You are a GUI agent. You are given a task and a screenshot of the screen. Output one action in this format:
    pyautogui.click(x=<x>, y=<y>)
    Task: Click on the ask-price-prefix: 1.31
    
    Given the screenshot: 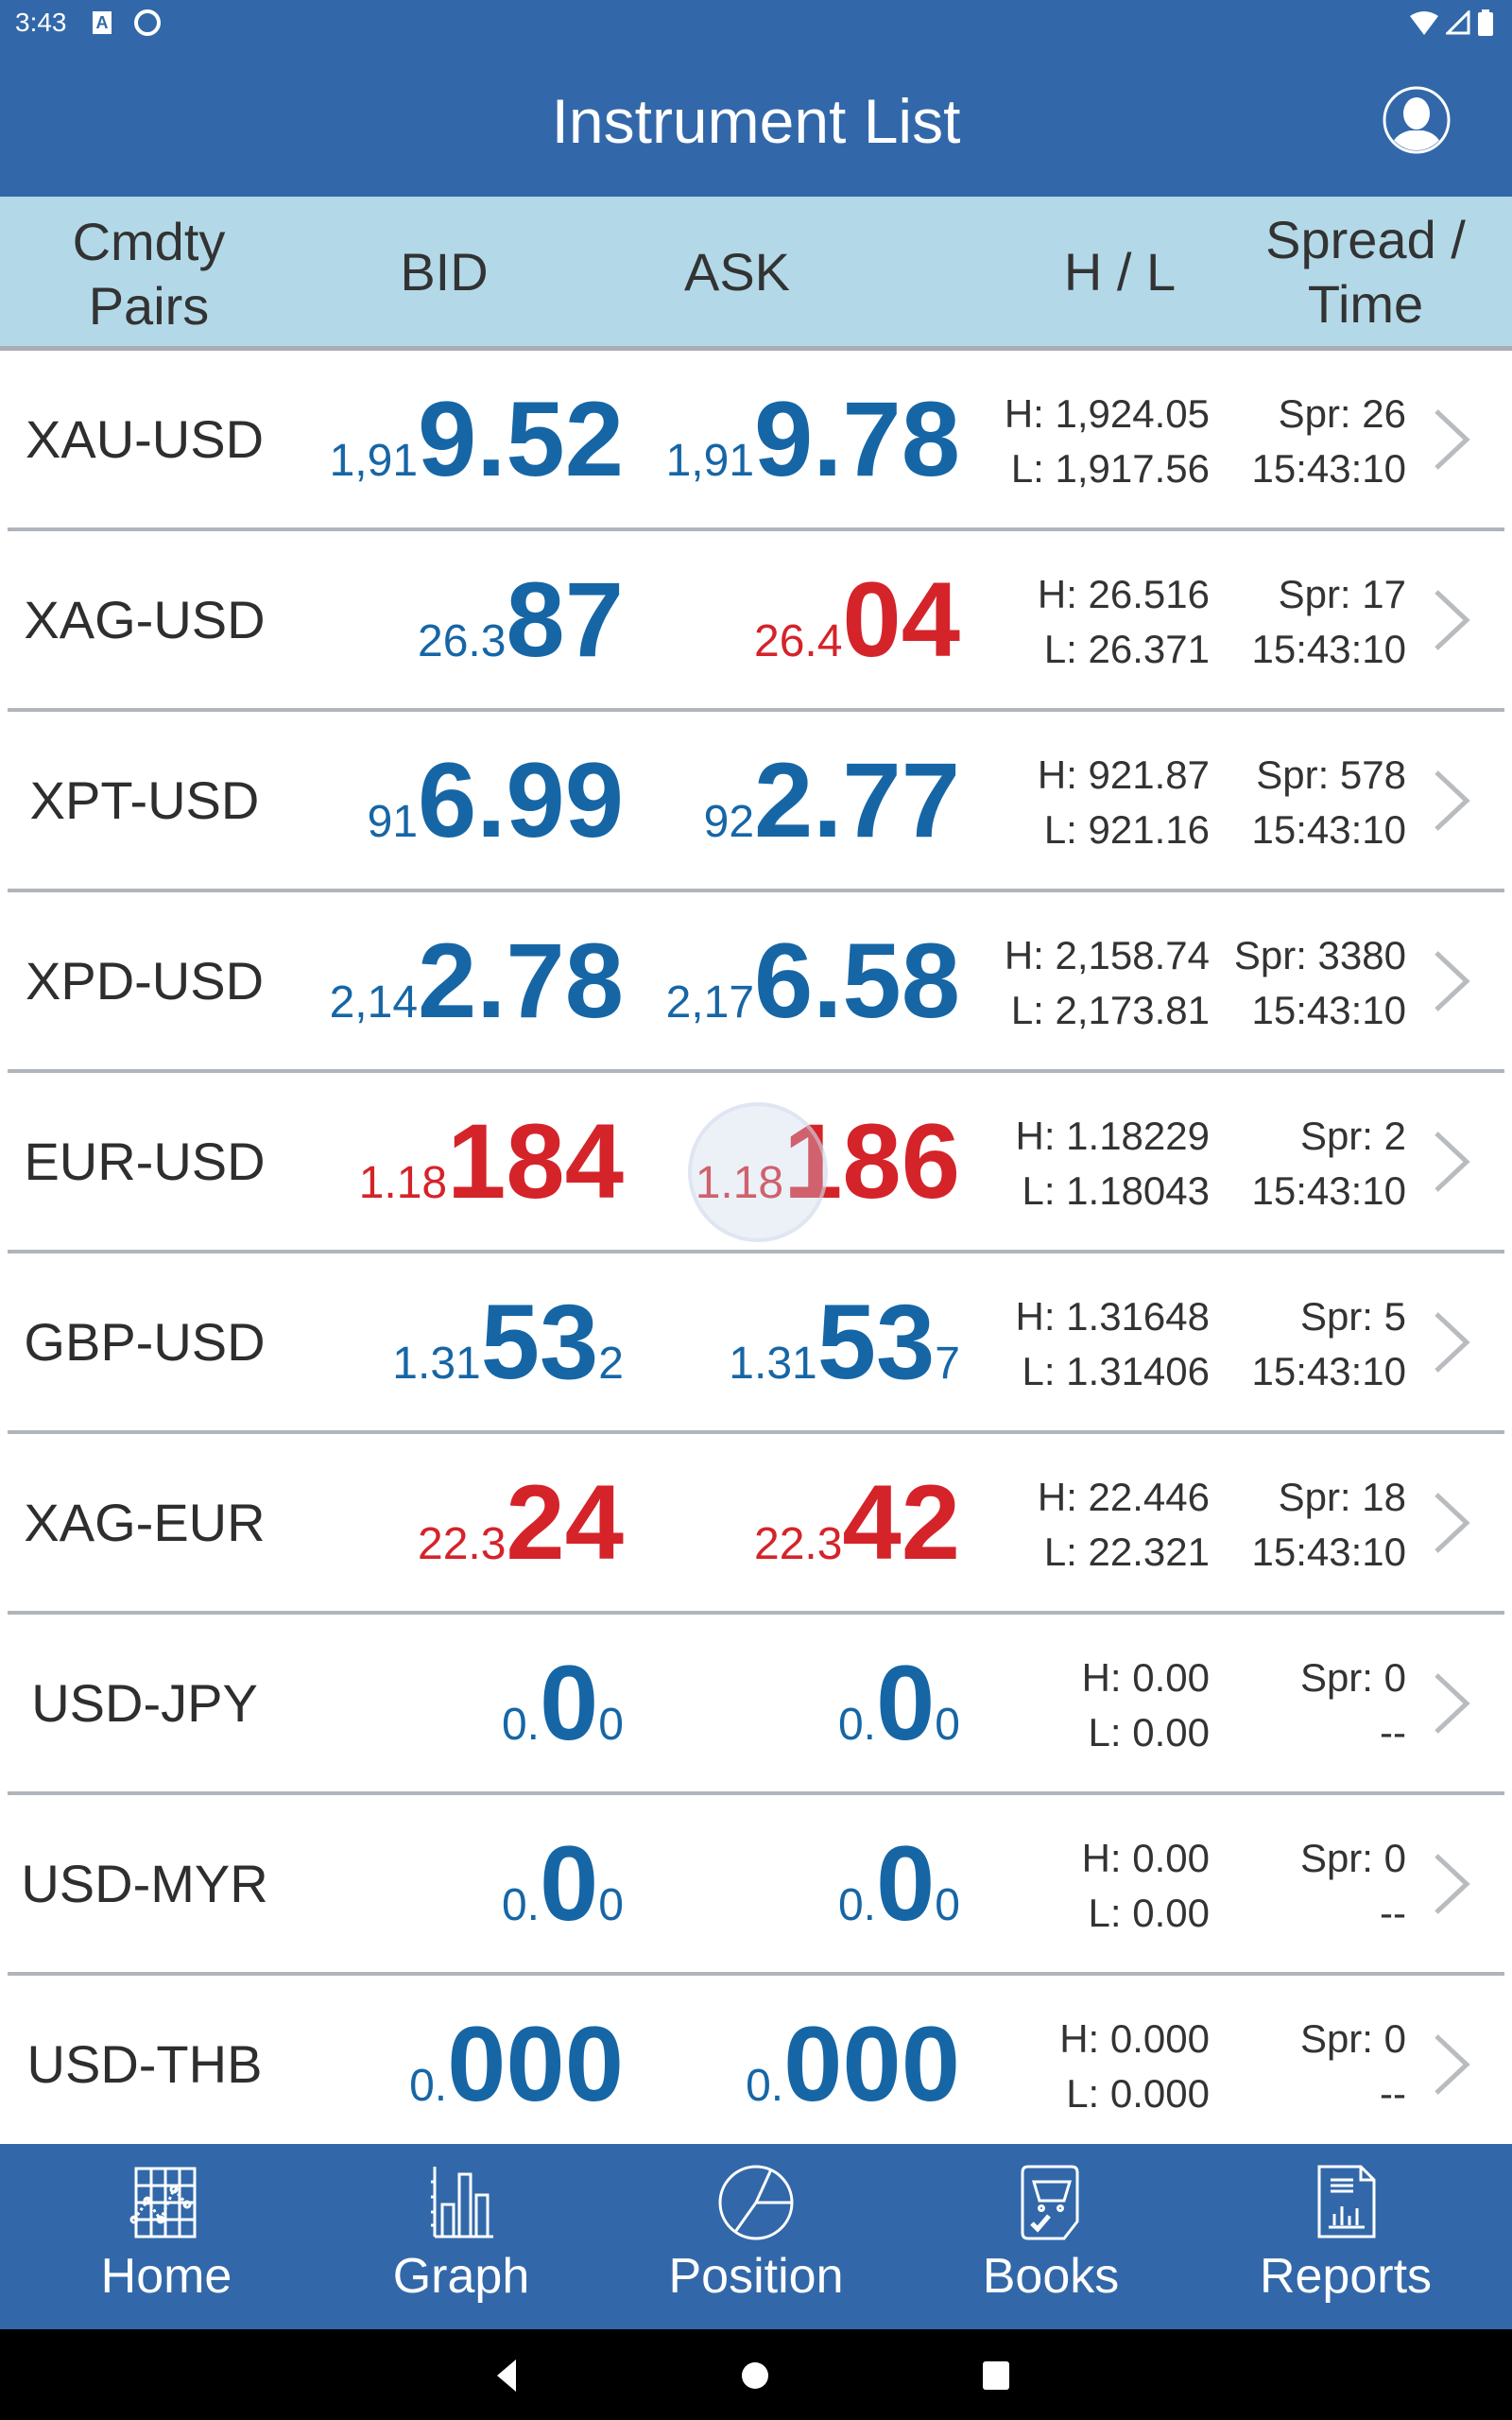 What is the action you would take?
    pyautogui.click(x=773, y=1364)
    